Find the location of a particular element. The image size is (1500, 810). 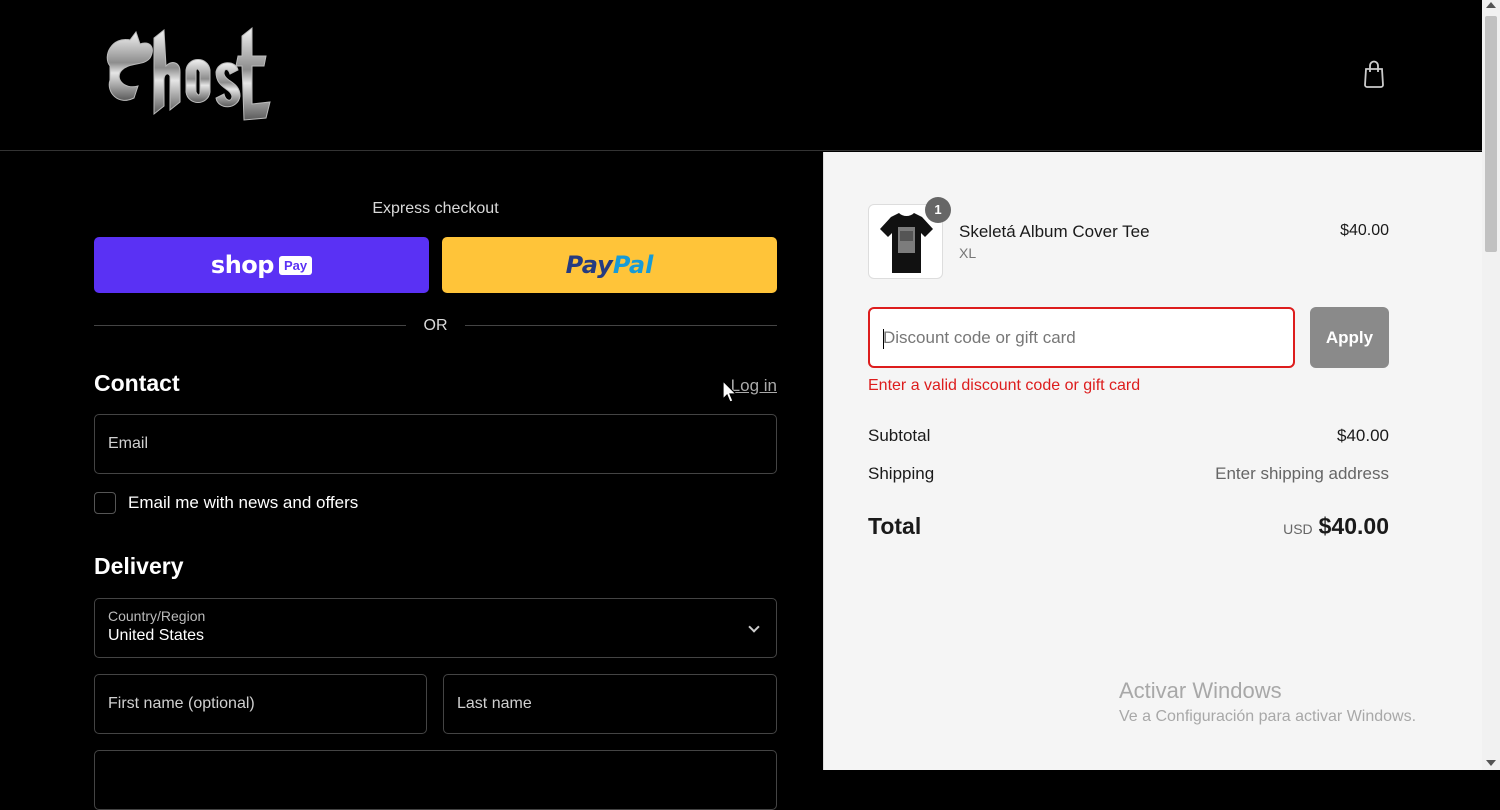

first-name-field is located at coordinates (260, 704).